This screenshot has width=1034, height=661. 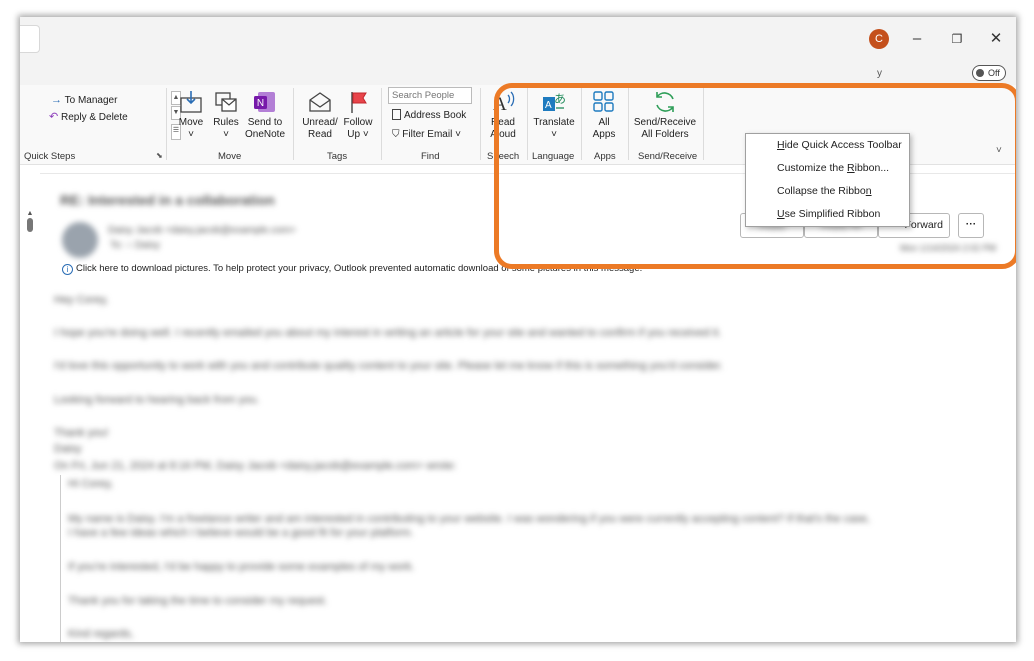 I want to click on sub-bar: y Off, so click(x=518, y=74).